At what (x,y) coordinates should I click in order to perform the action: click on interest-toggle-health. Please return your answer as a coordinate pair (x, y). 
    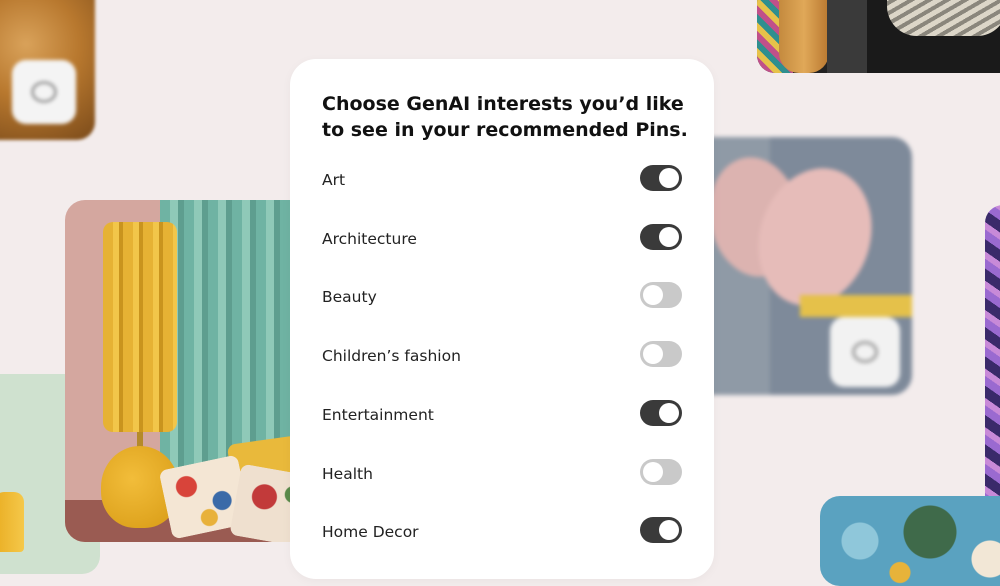
    Looking at the image, I should click on (661, 471).